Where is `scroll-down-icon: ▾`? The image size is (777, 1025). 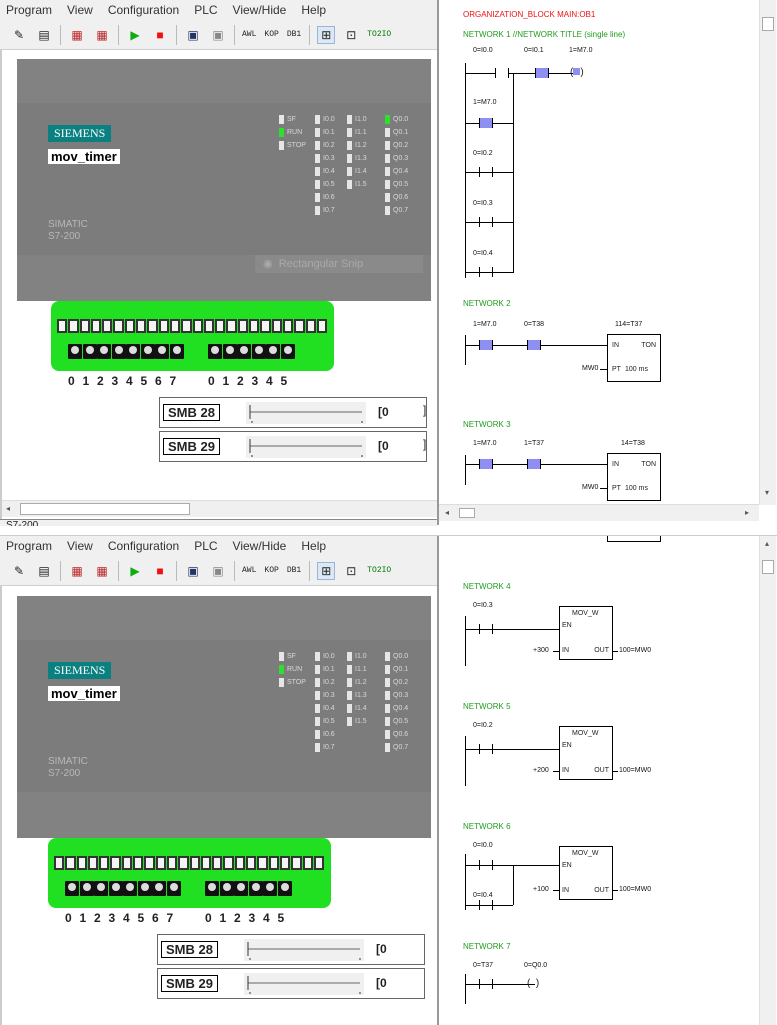
scroll-down-icon: ▾ is located at coordinates (767, 492).